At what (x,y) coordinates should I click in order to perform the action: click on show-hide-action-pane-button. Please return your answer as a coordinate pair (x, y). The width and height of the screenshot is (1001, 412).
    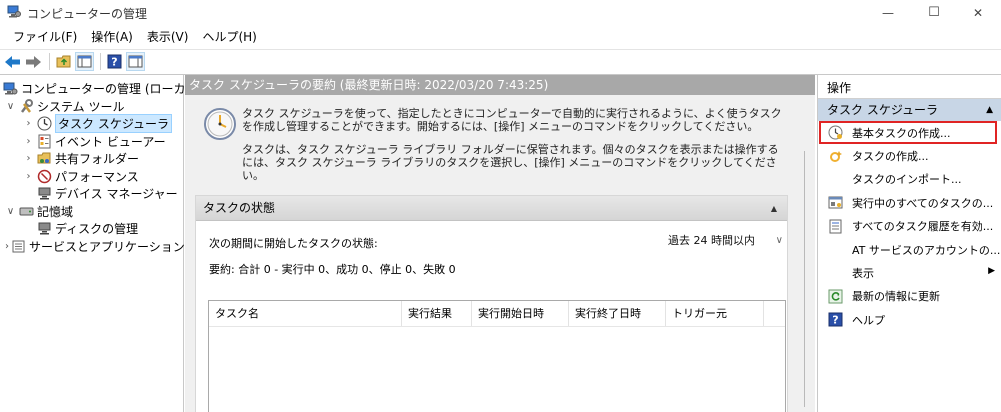
    Looking at the image, I should click on (135, 61).